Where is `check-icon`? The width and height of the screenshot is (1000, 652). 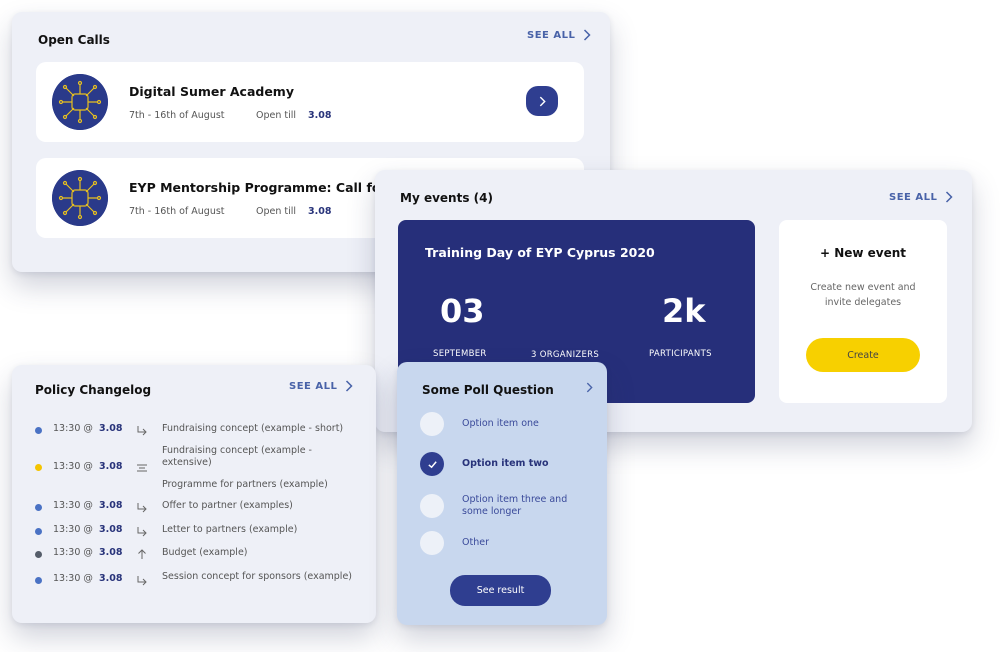
check-icon is located at coordinates (432, 464).